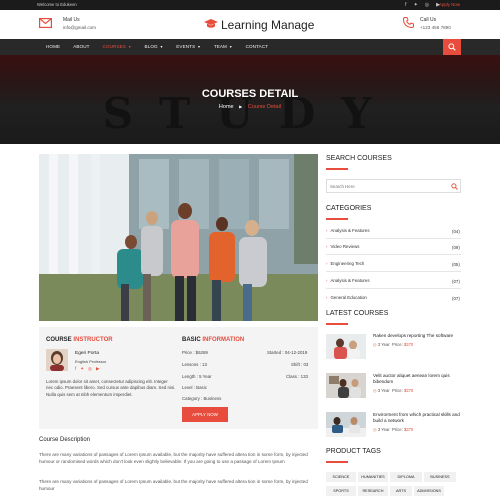  I want to click on nav-item-team: TEAM ▼, so click(223, 46).